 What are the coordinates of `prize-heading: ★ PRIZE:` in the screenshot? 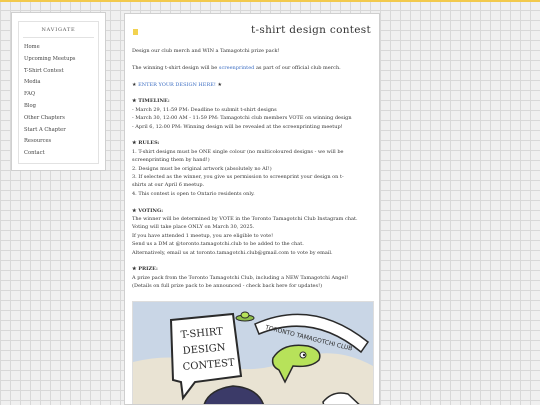 It's located at (145, 269).